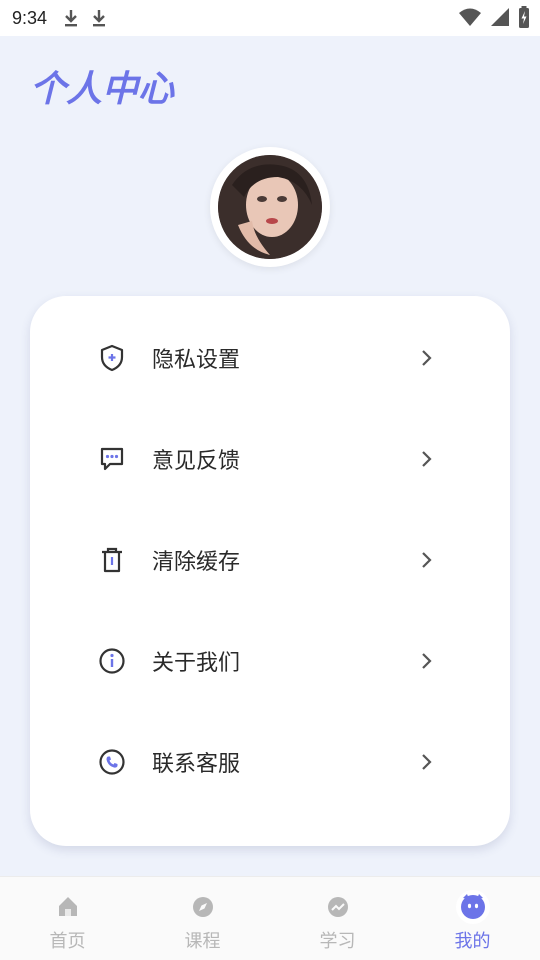 The image size is (540, 960). I want to click on avatar-portrait, so click(270, 207).